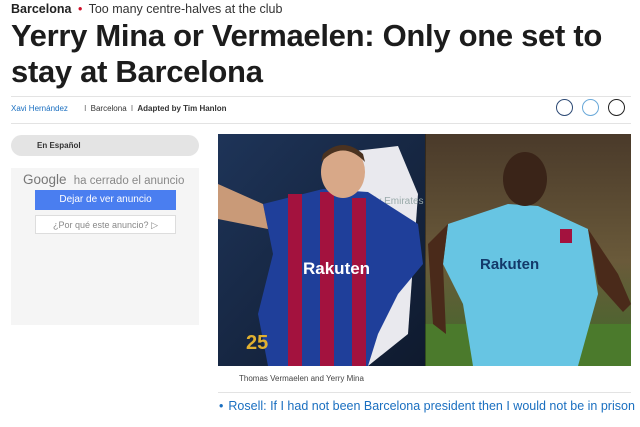 Image resolution: width=640 pixels, height=427 pixels. What do you see at coordinates (45, 179) in the screenshot?
I see `google-logo: Google` at bounding box center [45, 179].